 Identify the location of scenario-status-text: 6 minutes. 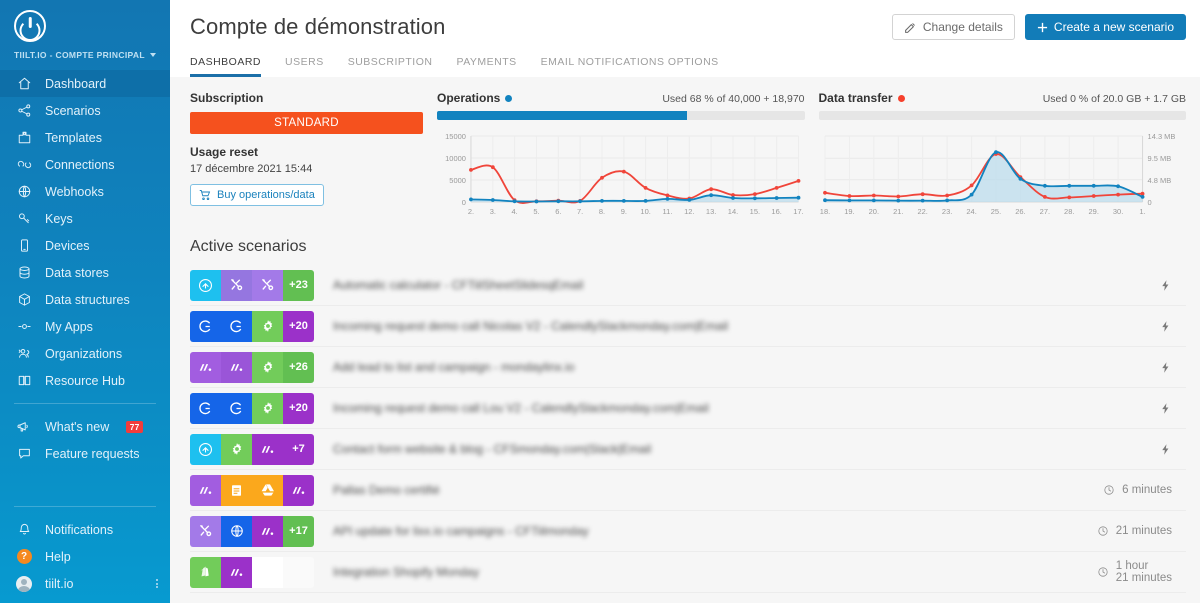
(1147, 489).